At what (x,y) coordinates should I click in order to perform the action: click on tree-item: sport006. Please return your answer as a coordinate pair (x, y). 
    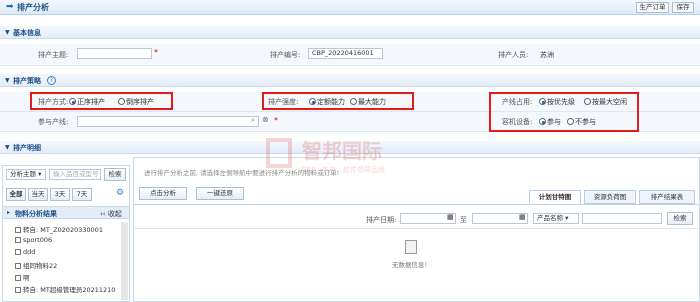
    Looking at the image, I should click on (33, 240).